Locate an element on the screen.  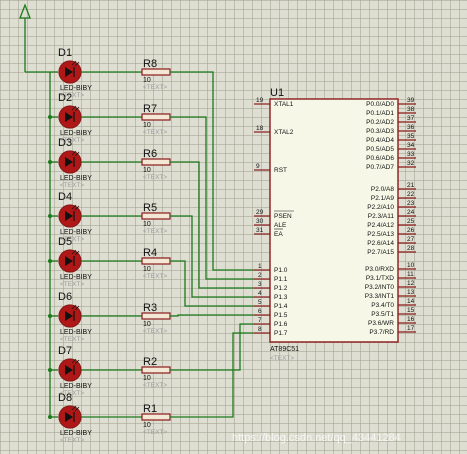
led-d2 is located at coordinates (70, 117).